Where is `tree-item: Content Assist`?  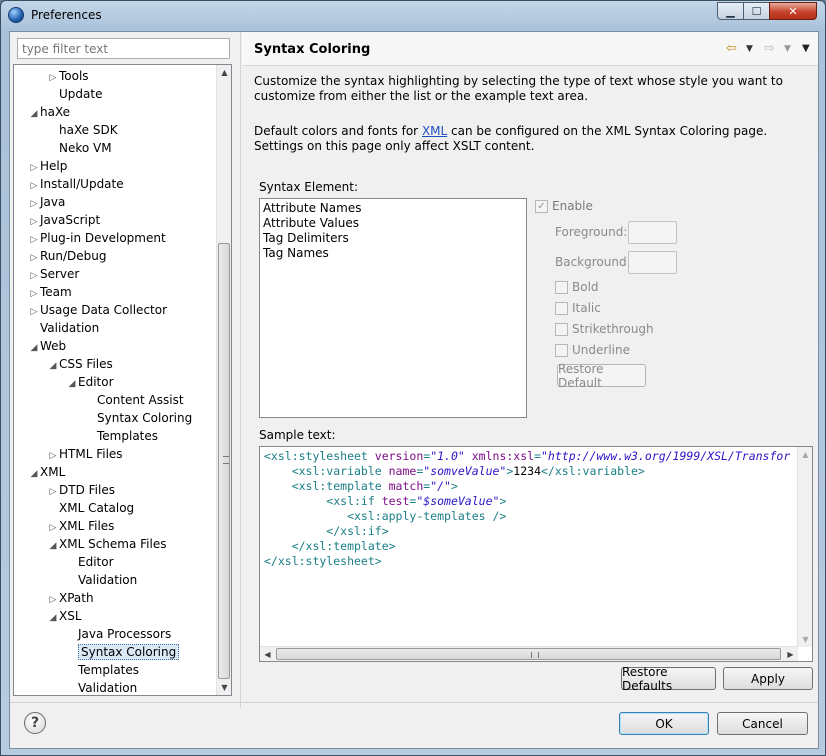 tree-item: Content Assist is located at coordinates (134, 400).